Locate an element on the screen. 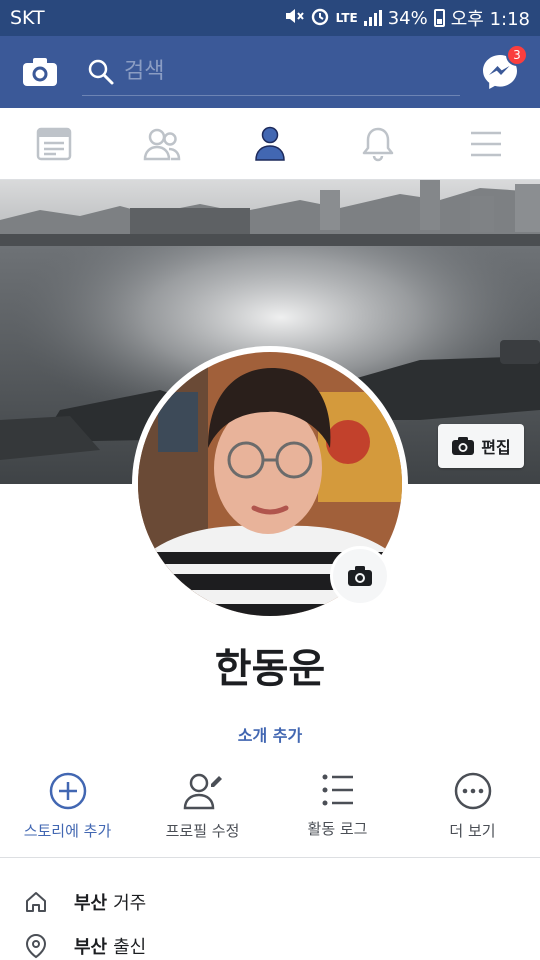 This screenshot has height=960, width=540. battery-icon is located at coordinates (439, 18).